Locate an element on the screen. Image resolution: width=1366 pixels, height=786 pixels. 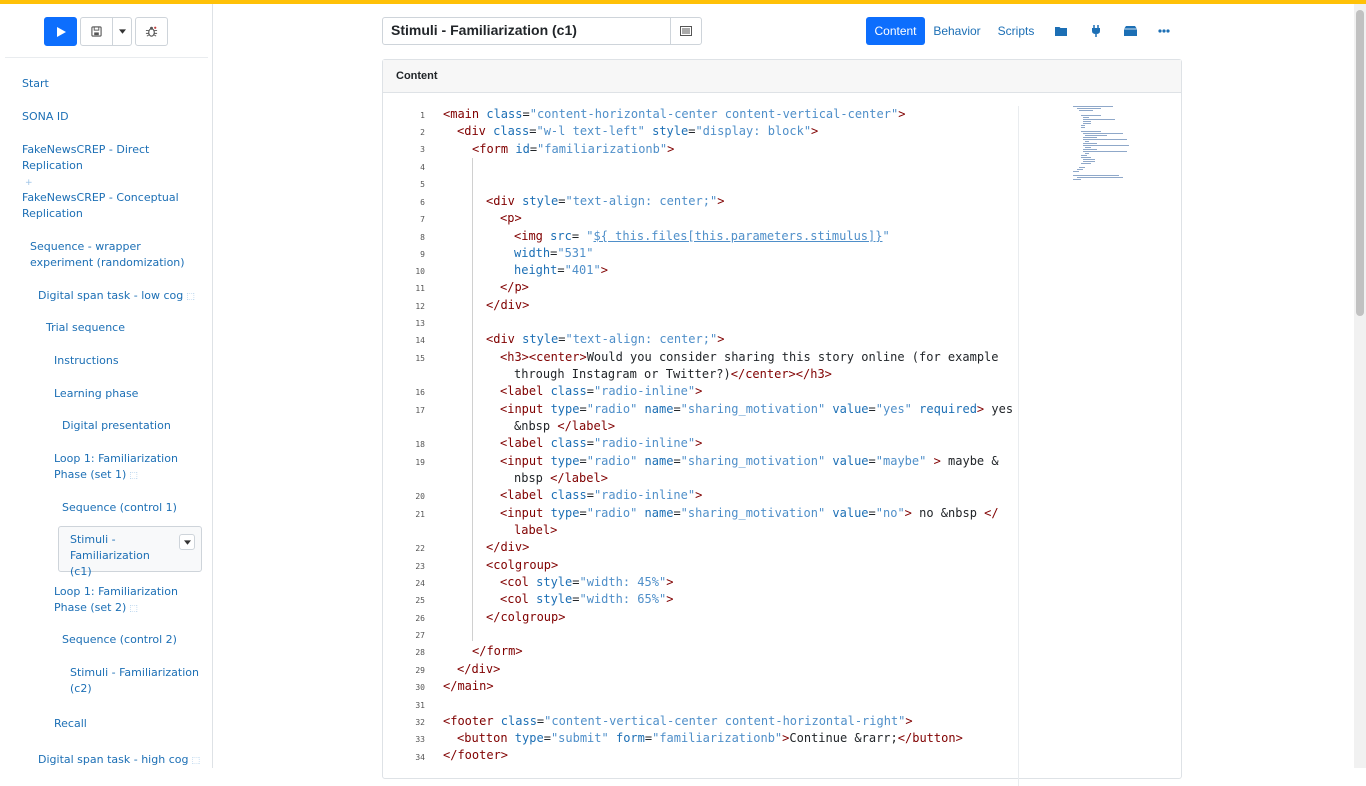
line-number: 31 is located at coordinates (420, 705).